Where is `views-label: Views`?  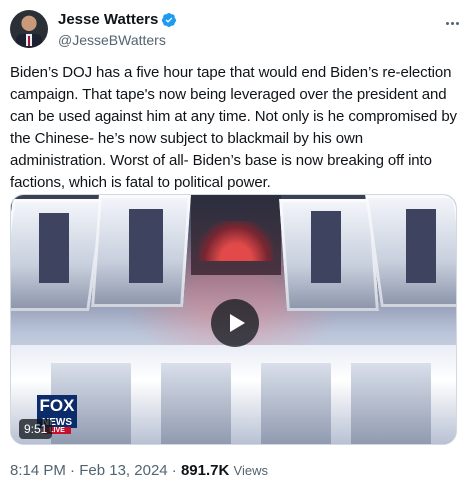 views-label: Views is located at coordinates (250, 470).